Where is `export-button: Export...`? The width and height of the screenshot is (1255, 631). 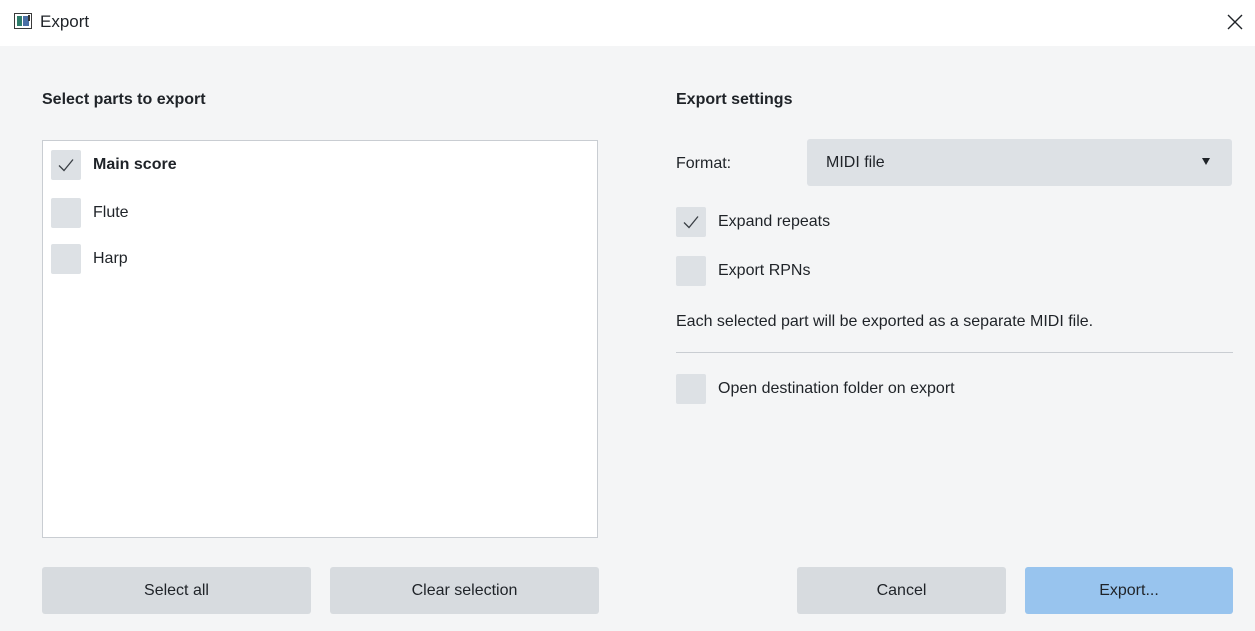 export-button: Export... is located at coordinates (1129, 590).